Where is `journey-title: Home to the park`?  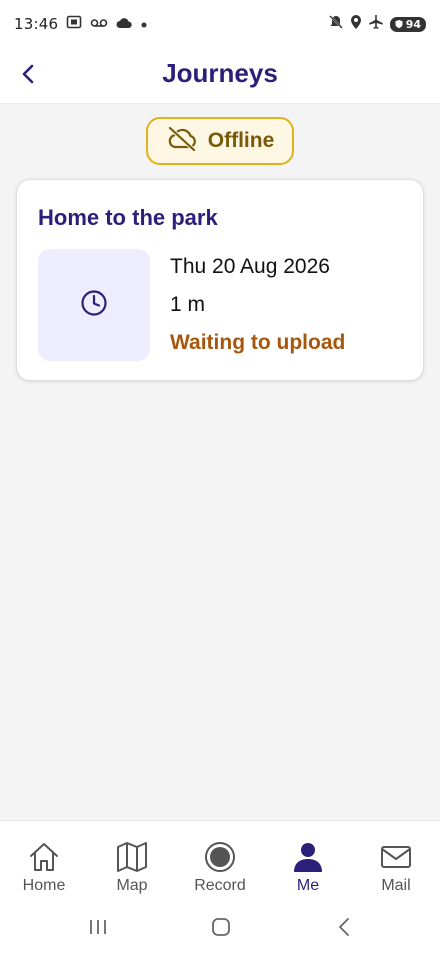 journey-title: Home to the park is located at coordinates (128, 217).